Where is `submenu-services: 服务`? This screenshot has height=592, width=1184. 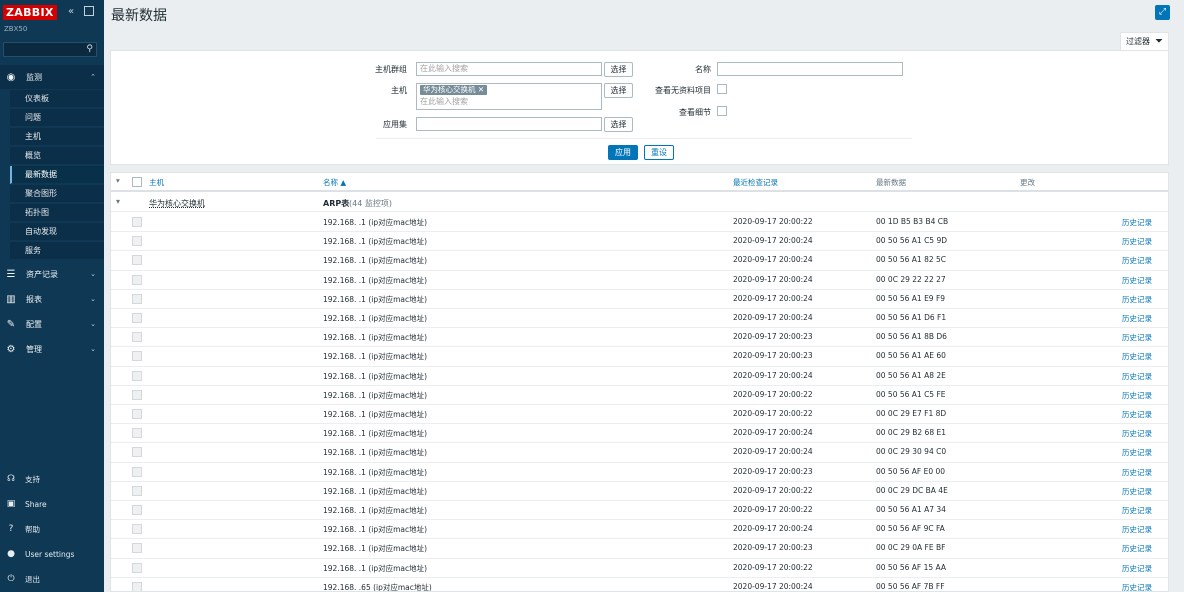 submenu-services: 服务 is located at coordinates (57, 251).